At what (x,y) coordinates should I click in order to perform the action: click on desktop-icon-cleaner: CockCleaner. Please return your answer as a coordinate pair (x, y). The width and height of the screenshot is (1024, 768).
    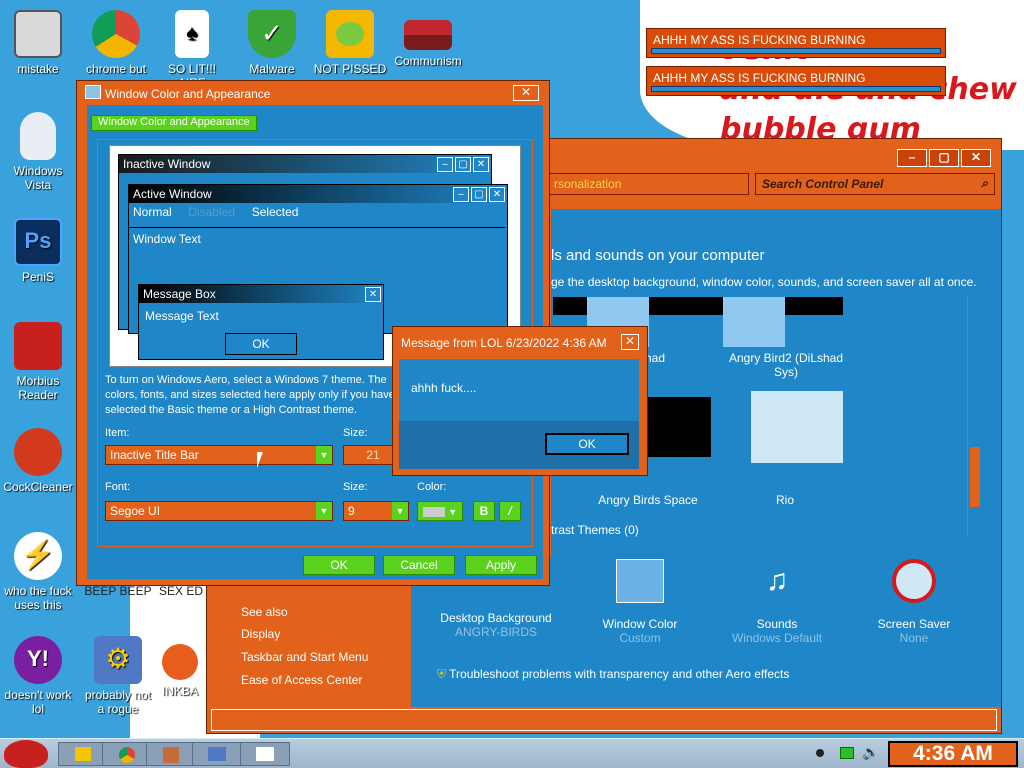
    Looking at the image, I should click on (38, 461).